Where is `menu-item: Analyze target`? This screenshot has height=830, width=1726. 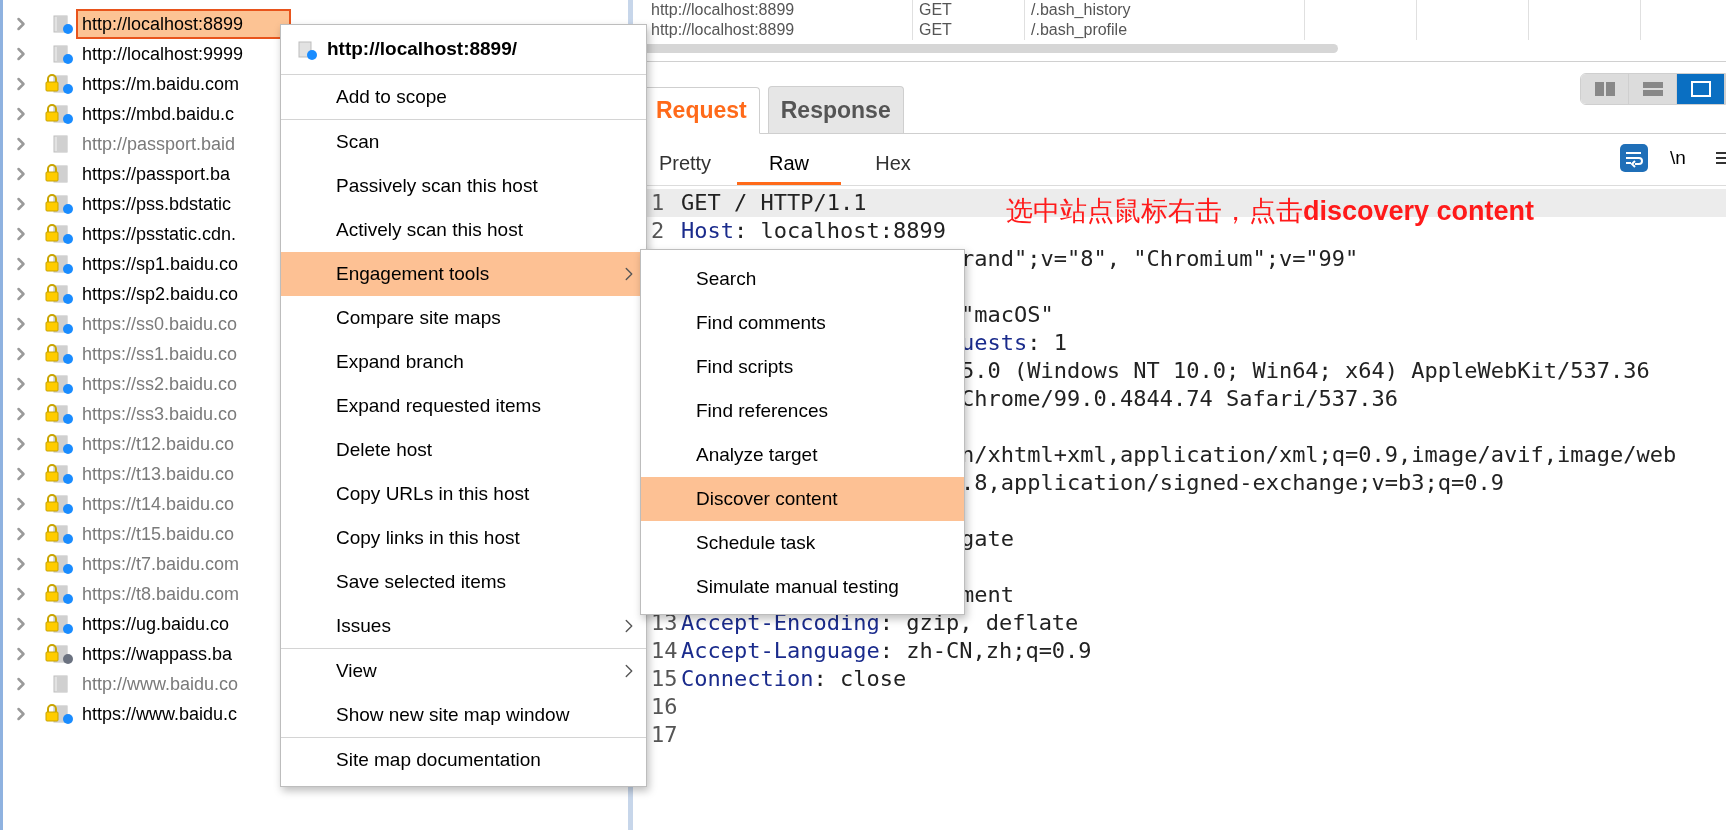 menu-item: Analyze target is located at coordinates (802, 455).